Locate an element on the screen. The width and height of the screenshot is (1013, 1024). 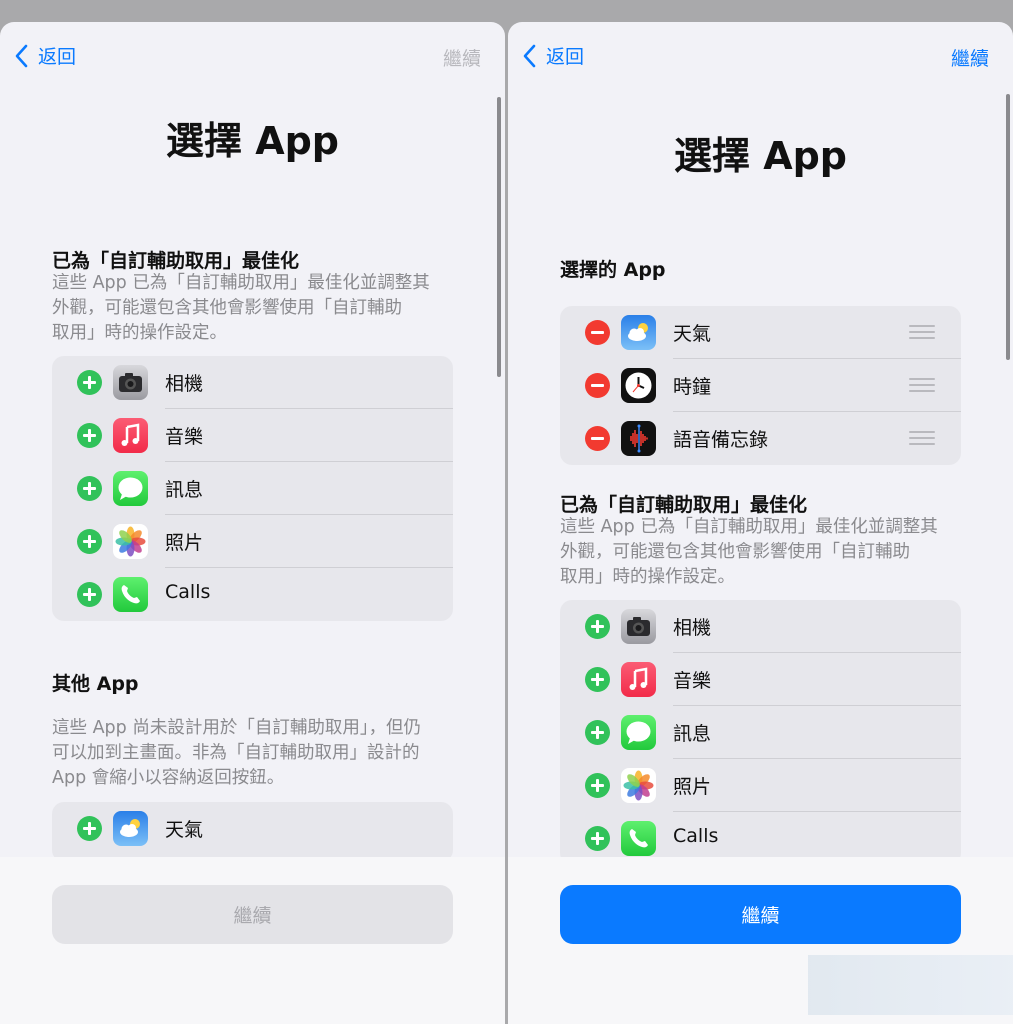
list-item: Calls is located at coordinates (252, 594).